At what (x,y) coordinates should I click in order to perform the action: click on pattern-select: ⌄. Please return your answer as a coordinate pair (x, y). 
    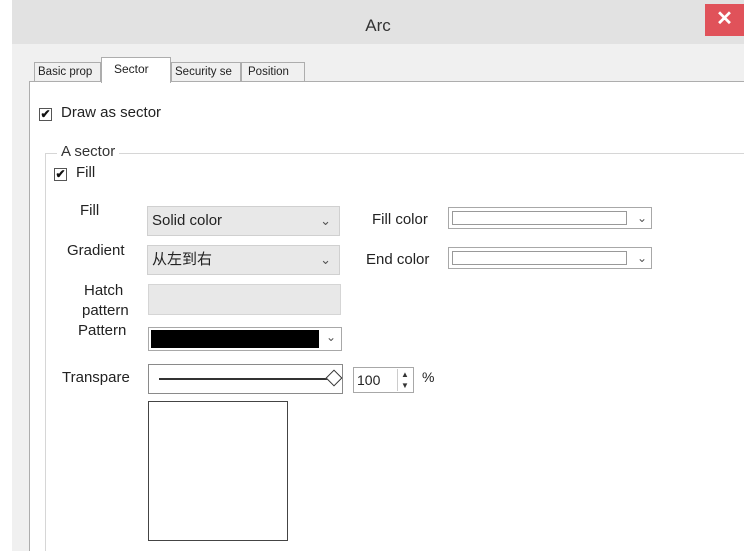
    Looking at the image, I should click on (245, 339).